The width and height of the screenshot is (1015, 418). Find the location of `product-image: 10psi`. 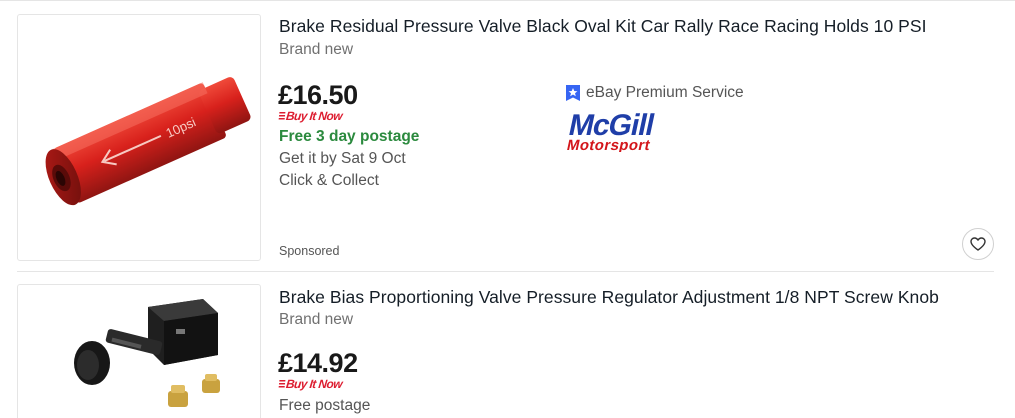

product-image: 10psi is located at coordinates (139, 137).